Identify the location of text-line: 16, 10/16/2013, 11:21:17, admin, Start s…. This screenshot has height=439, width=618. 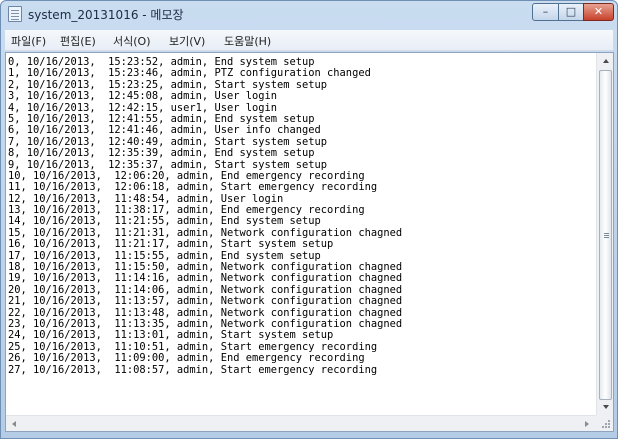
(171, 244).